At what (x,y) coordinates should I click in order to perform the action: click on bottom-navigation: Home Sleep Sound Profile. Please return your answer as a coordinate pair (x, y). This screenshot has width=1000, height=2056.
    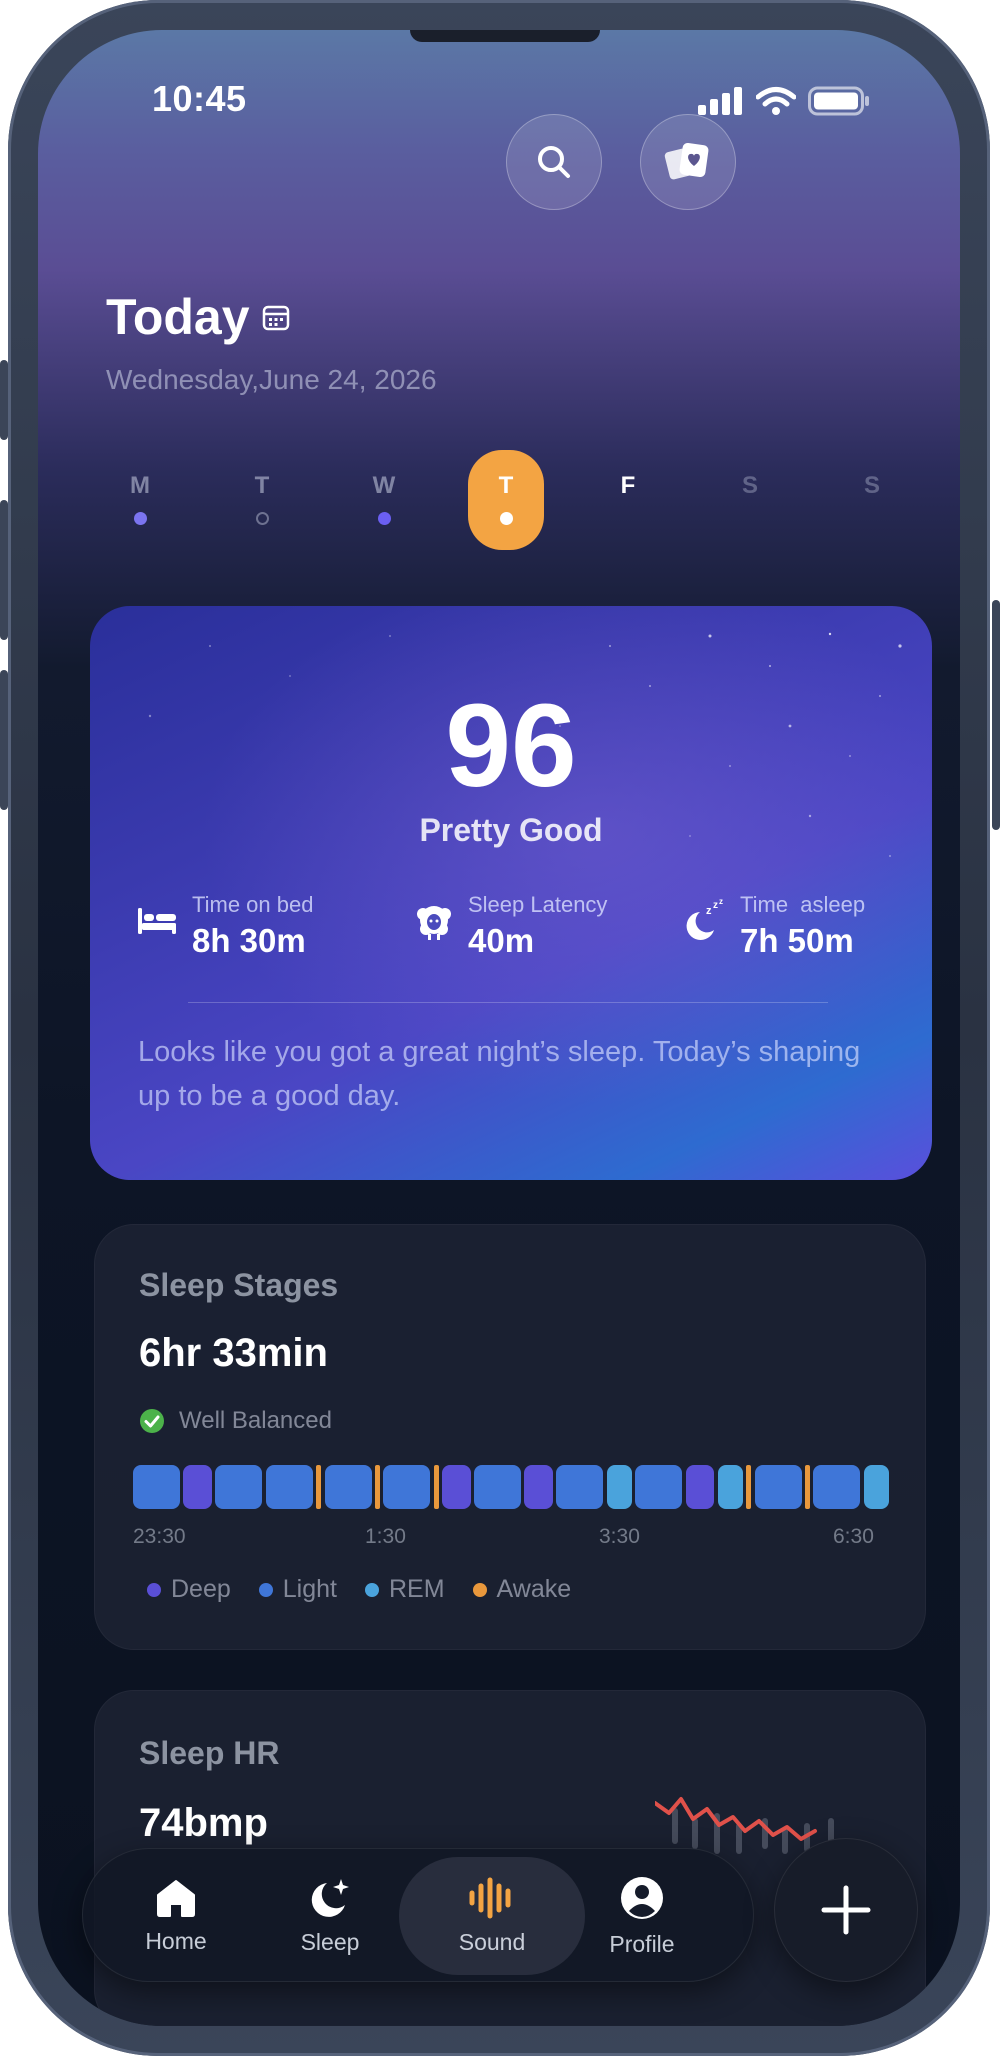
    Looking at the image, I should click on (418, 1915).